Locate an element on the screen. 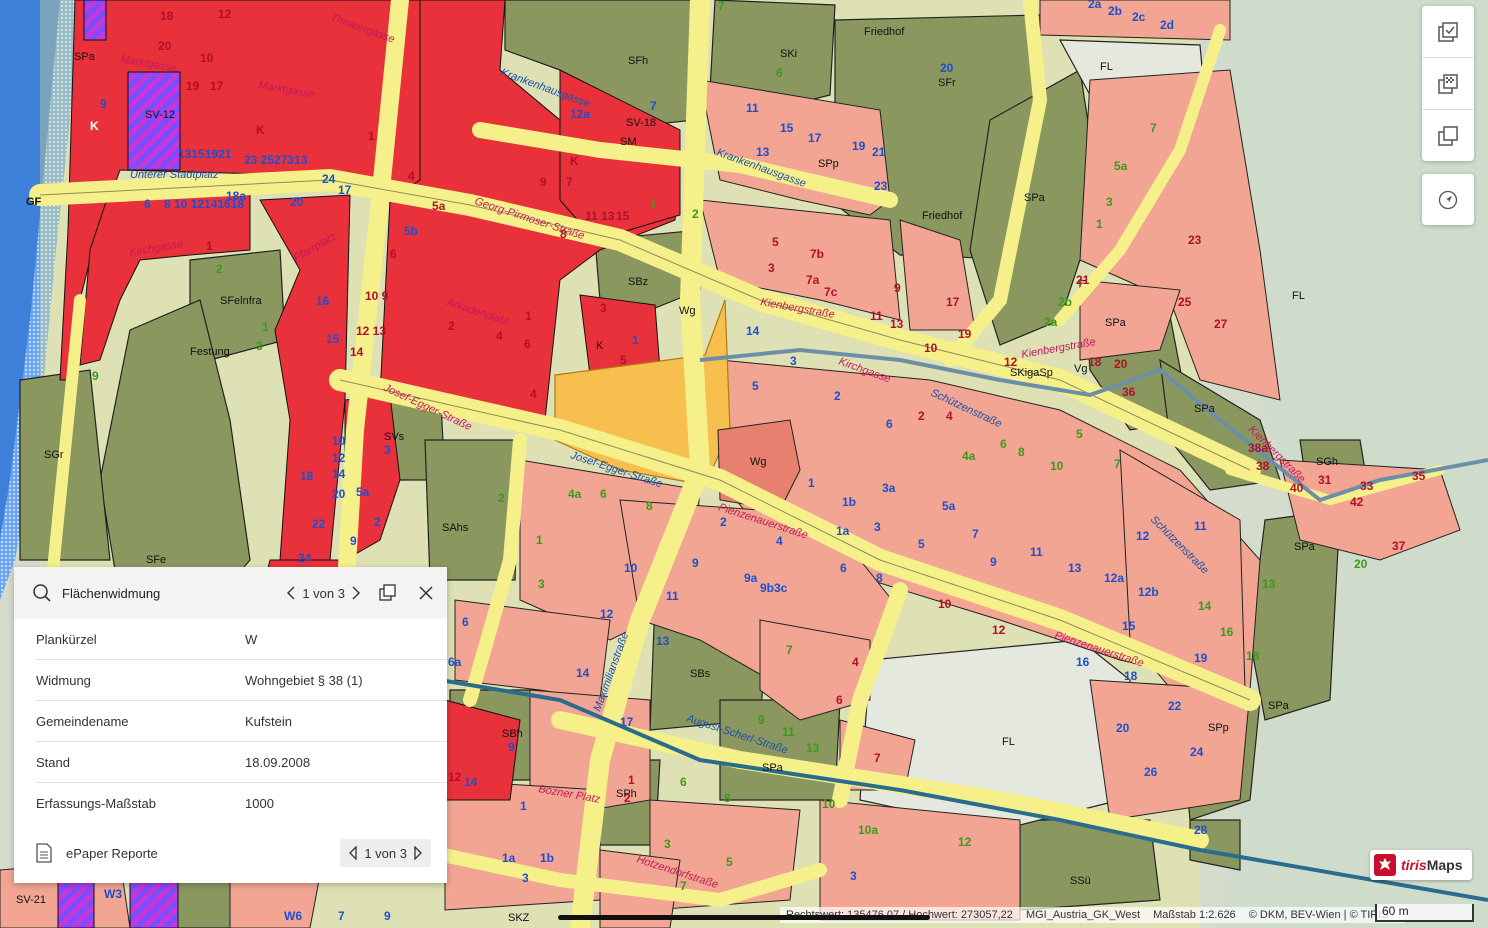  prev-report-button is located at coordinates (353, 853).